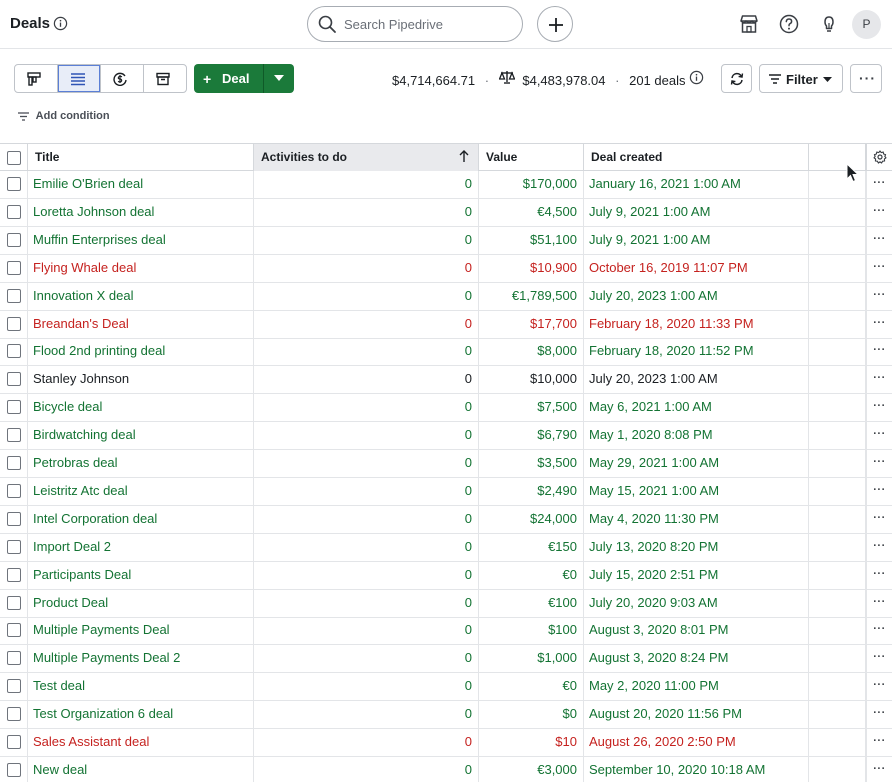  Describe the element at coordinates (64, 116) in the screenshot. I see `add-condition-button: Add condition` at that location.